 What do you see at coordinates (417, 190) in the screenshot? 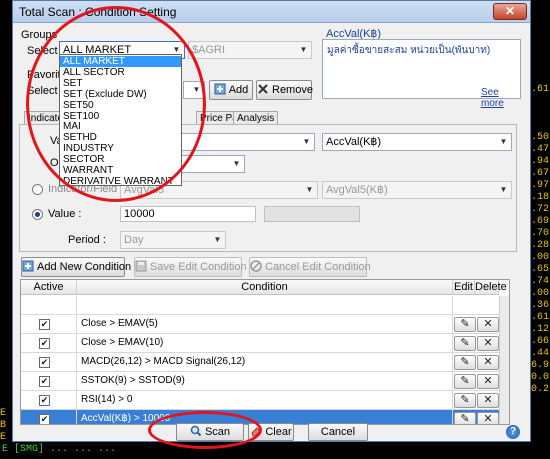
I see `indicator-right-combo: AvgVal5(K฿) ▼` at bounding box center [417, 190].